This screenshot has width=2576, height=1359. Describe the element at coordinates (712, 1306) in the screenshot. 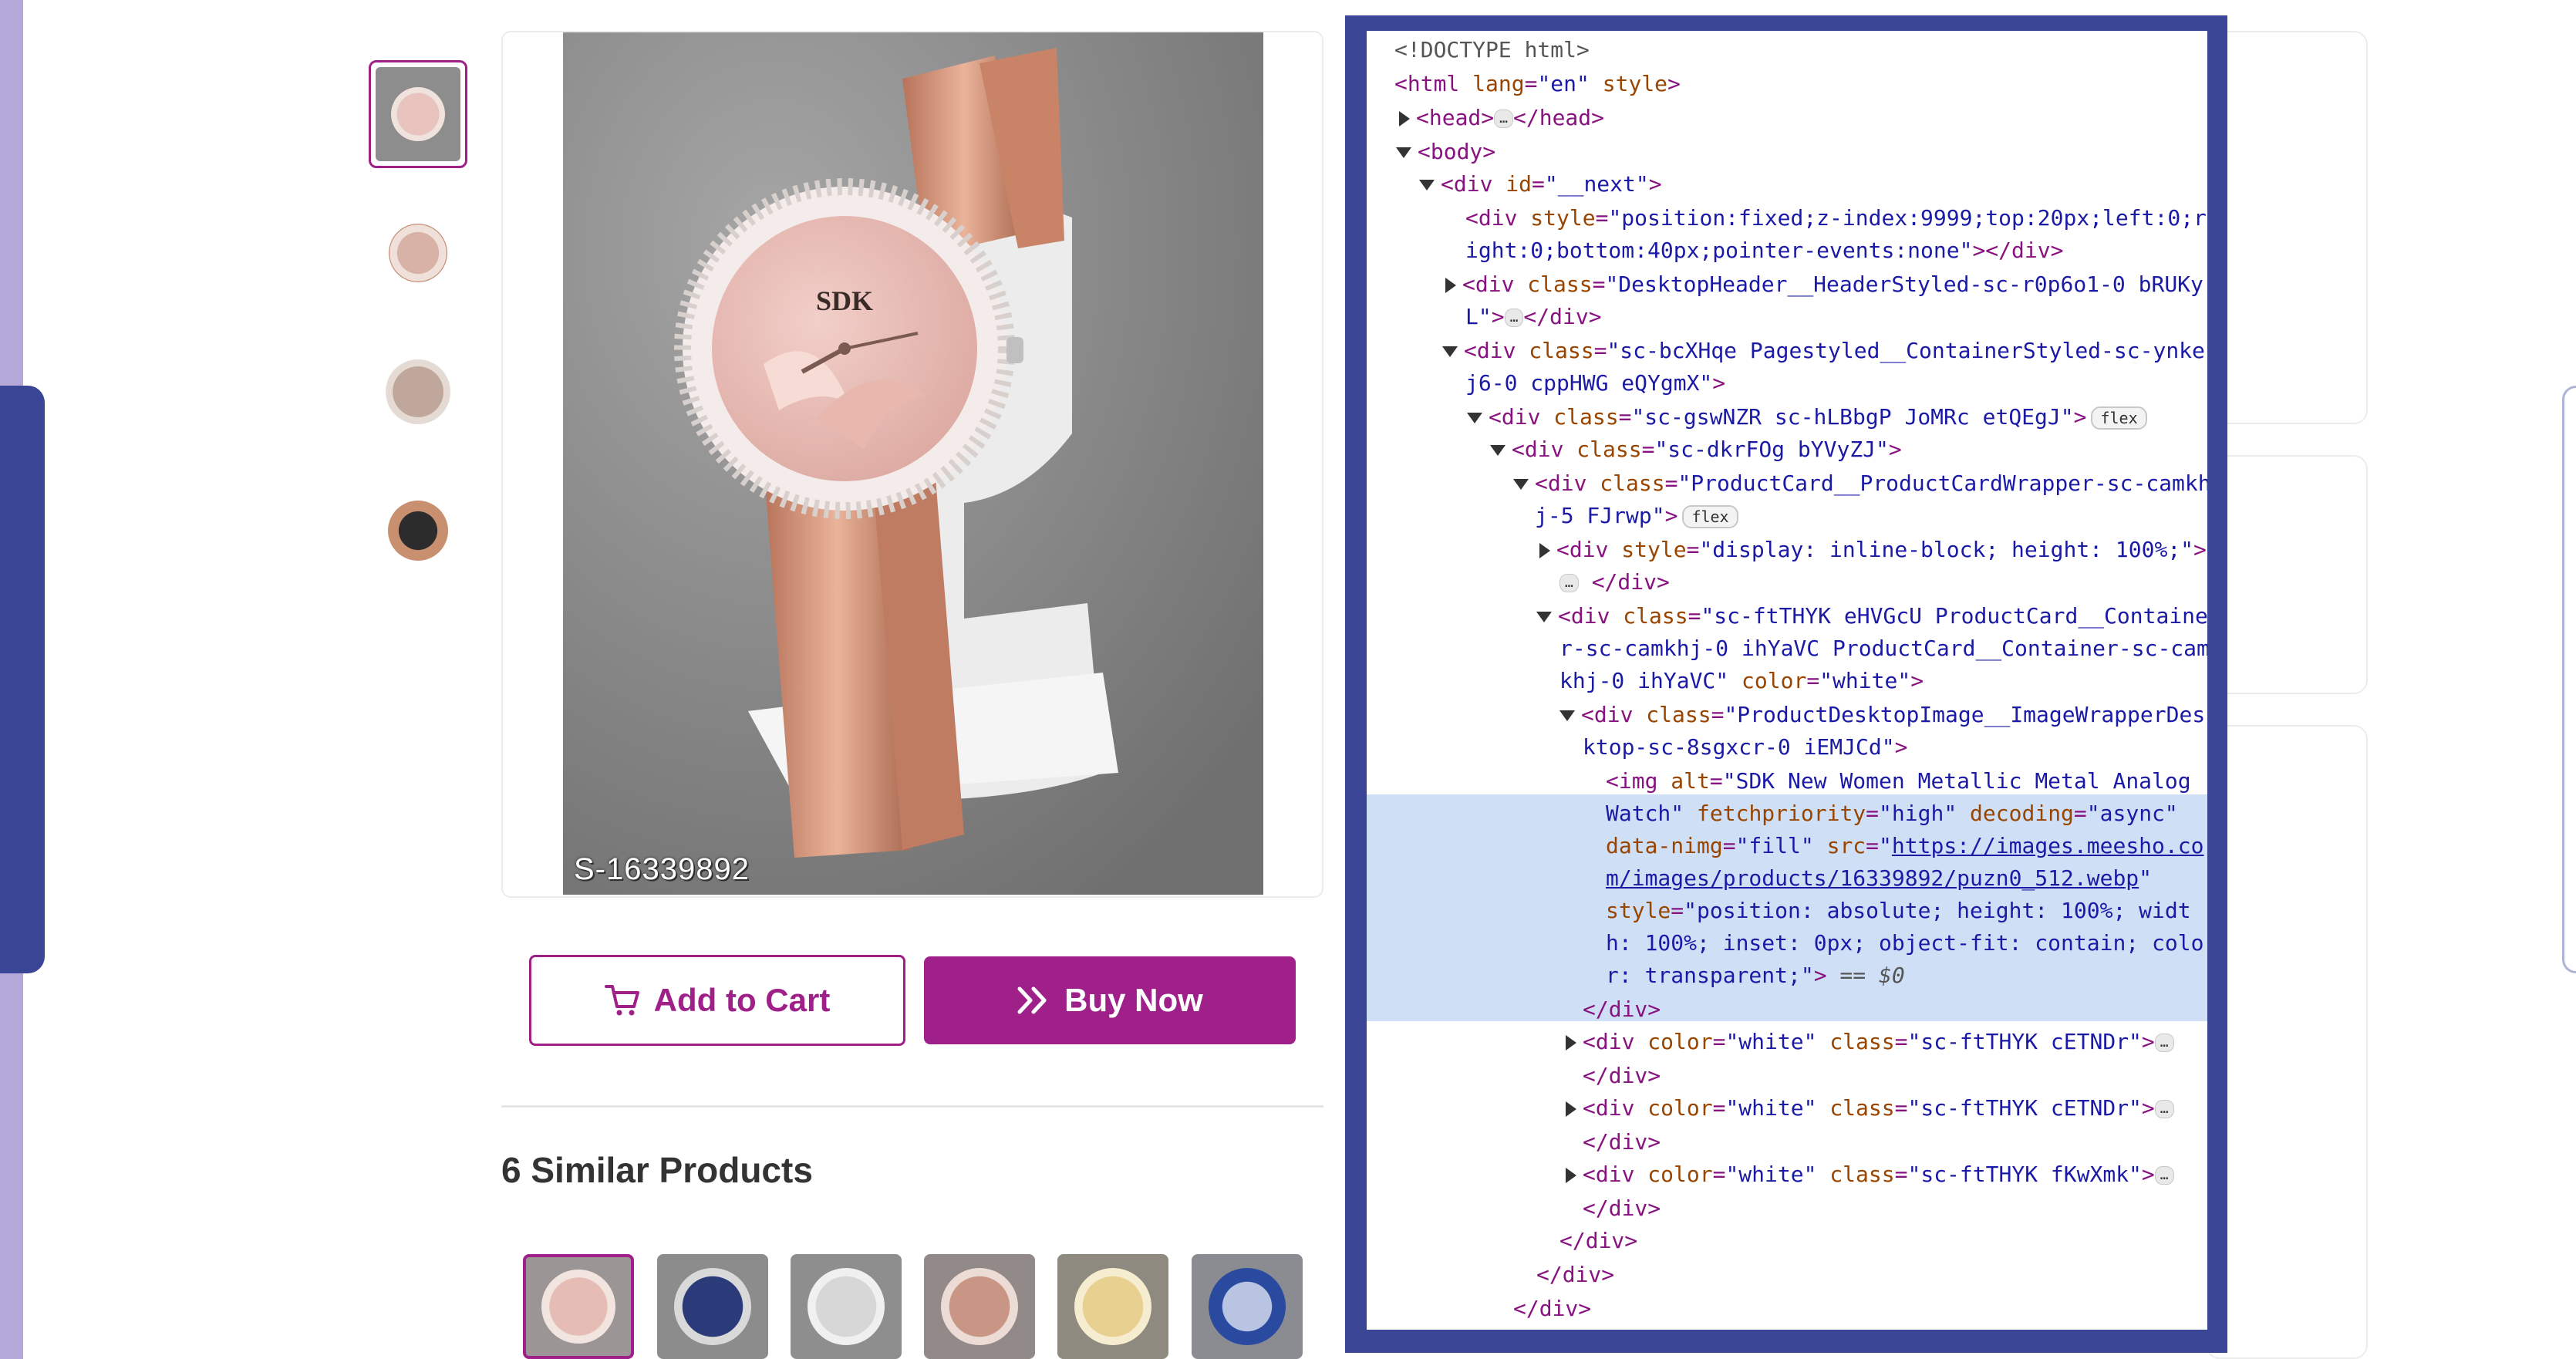

I see `similar-product-navy` at that location.